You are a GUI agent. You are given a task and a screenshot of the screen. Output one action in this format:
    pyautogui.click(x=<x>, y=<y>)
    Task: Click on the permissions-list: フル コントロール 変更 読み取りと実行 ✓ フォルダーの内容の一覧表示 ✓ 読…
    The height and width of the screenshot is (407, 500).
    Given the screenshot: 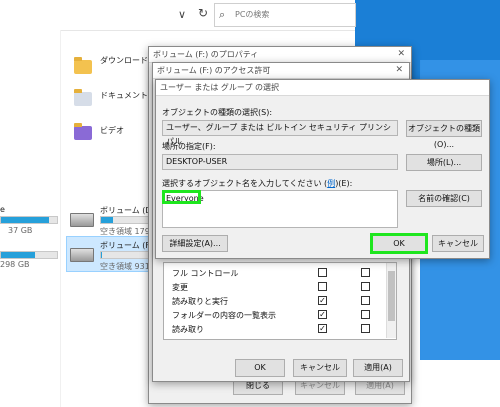 What is the action you would take?
    pyautogui.click(x=280, y=301)
    